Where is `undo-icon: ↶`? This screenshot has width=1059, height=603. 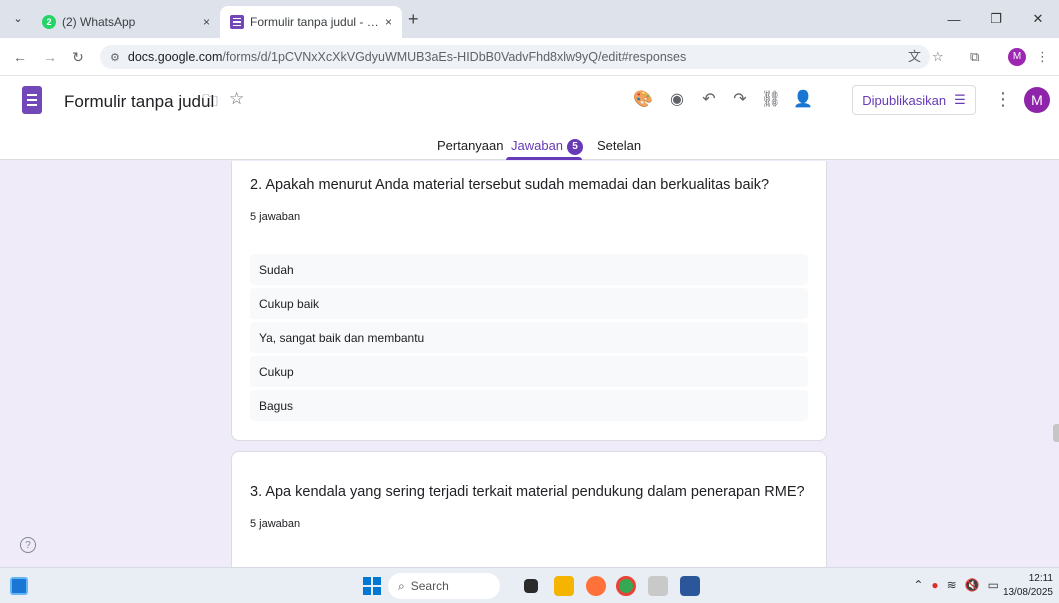 undo-icon: ↶ is located at coordinates (709, 100).